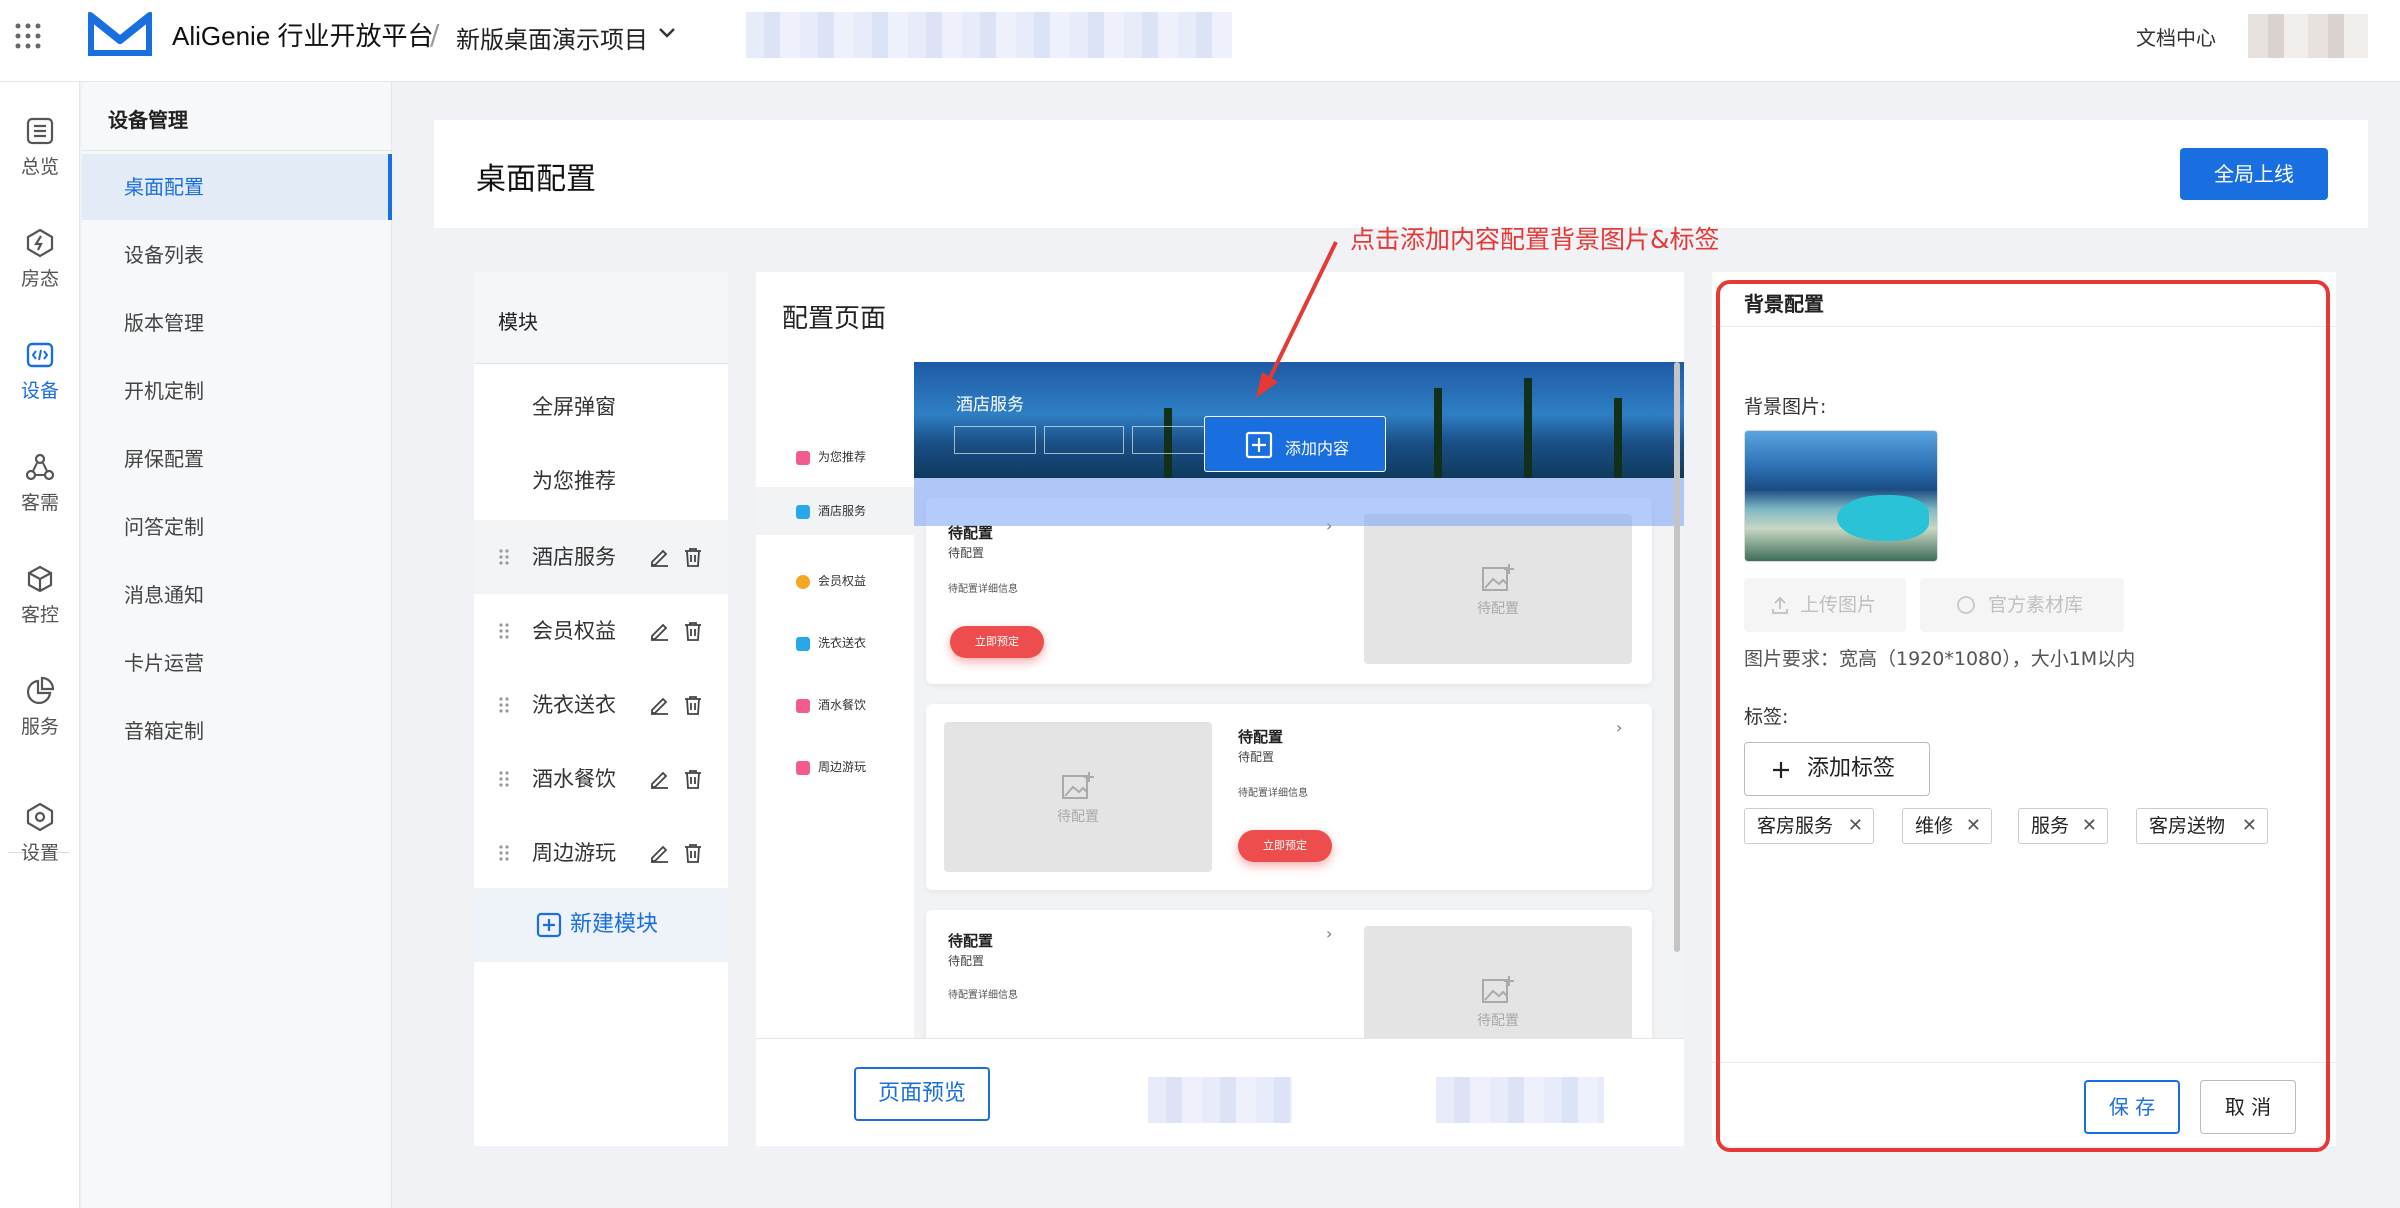  I want to click on placeholder-label: 待配置, so click(1078, 817).